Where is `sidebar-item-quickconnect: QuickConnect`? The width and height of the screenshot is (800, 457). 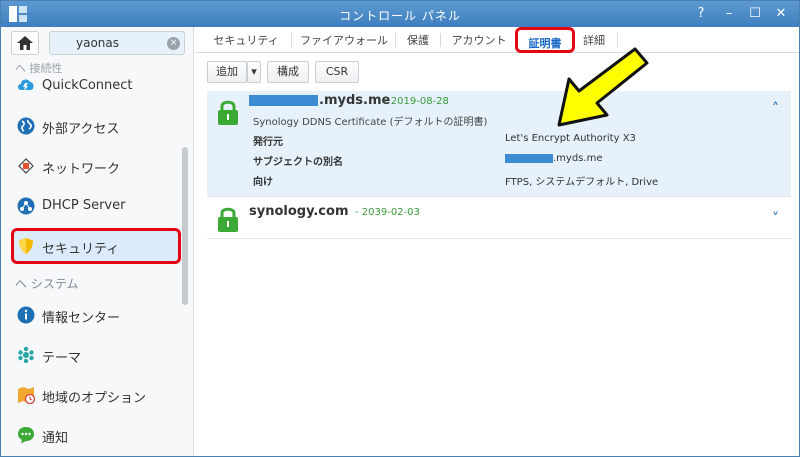 sidebar-item-quickconnect: QuickConnect is located at coordinates (96, 86).